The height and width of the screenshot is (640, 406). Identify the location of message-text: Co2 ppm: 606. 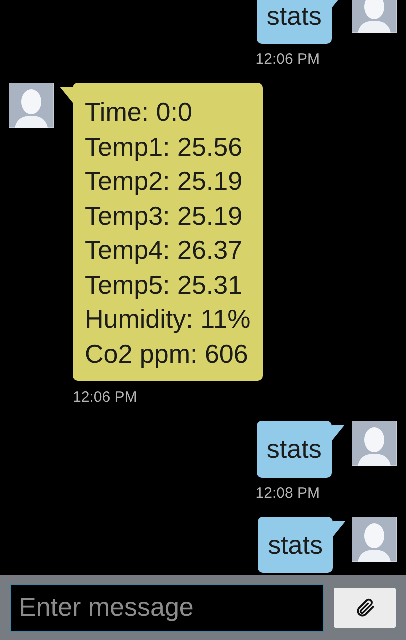
(167, 354).